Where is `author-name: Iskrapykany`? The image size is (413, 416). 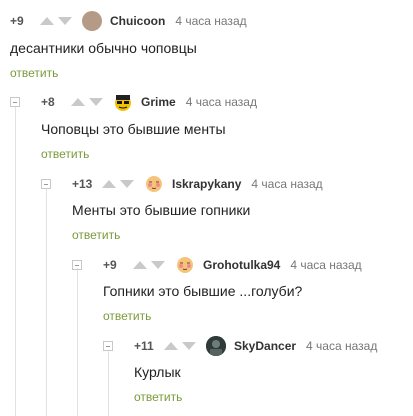 author-name: Iskrapykany is located at coordinates (206, 184).